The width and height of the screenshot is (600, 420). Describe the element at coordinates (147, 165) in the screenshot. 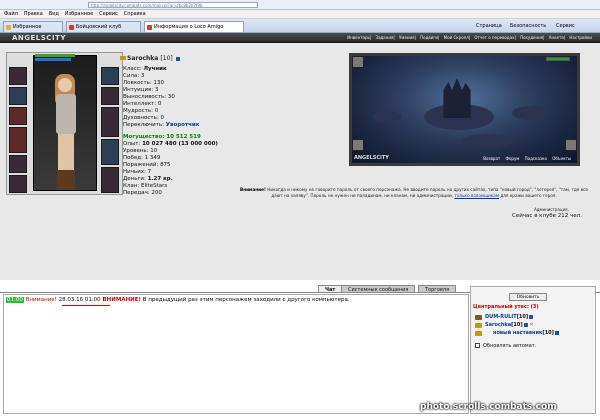

I see `progress-row: Поражений: 875` at that location.